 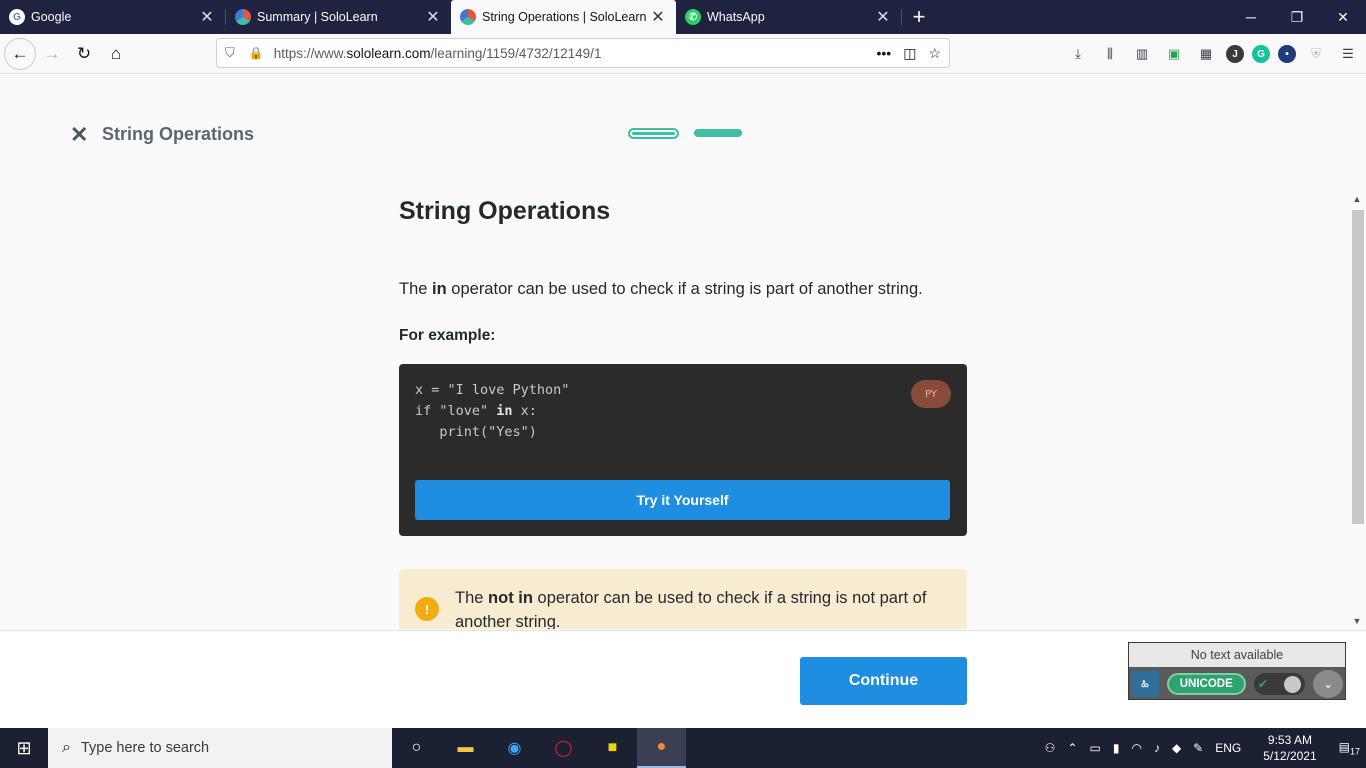 What do you see at coordinates (919, 17) in the screenshot?
I see `new-tab-plus-icon: +` at bounding box center [919, 17].